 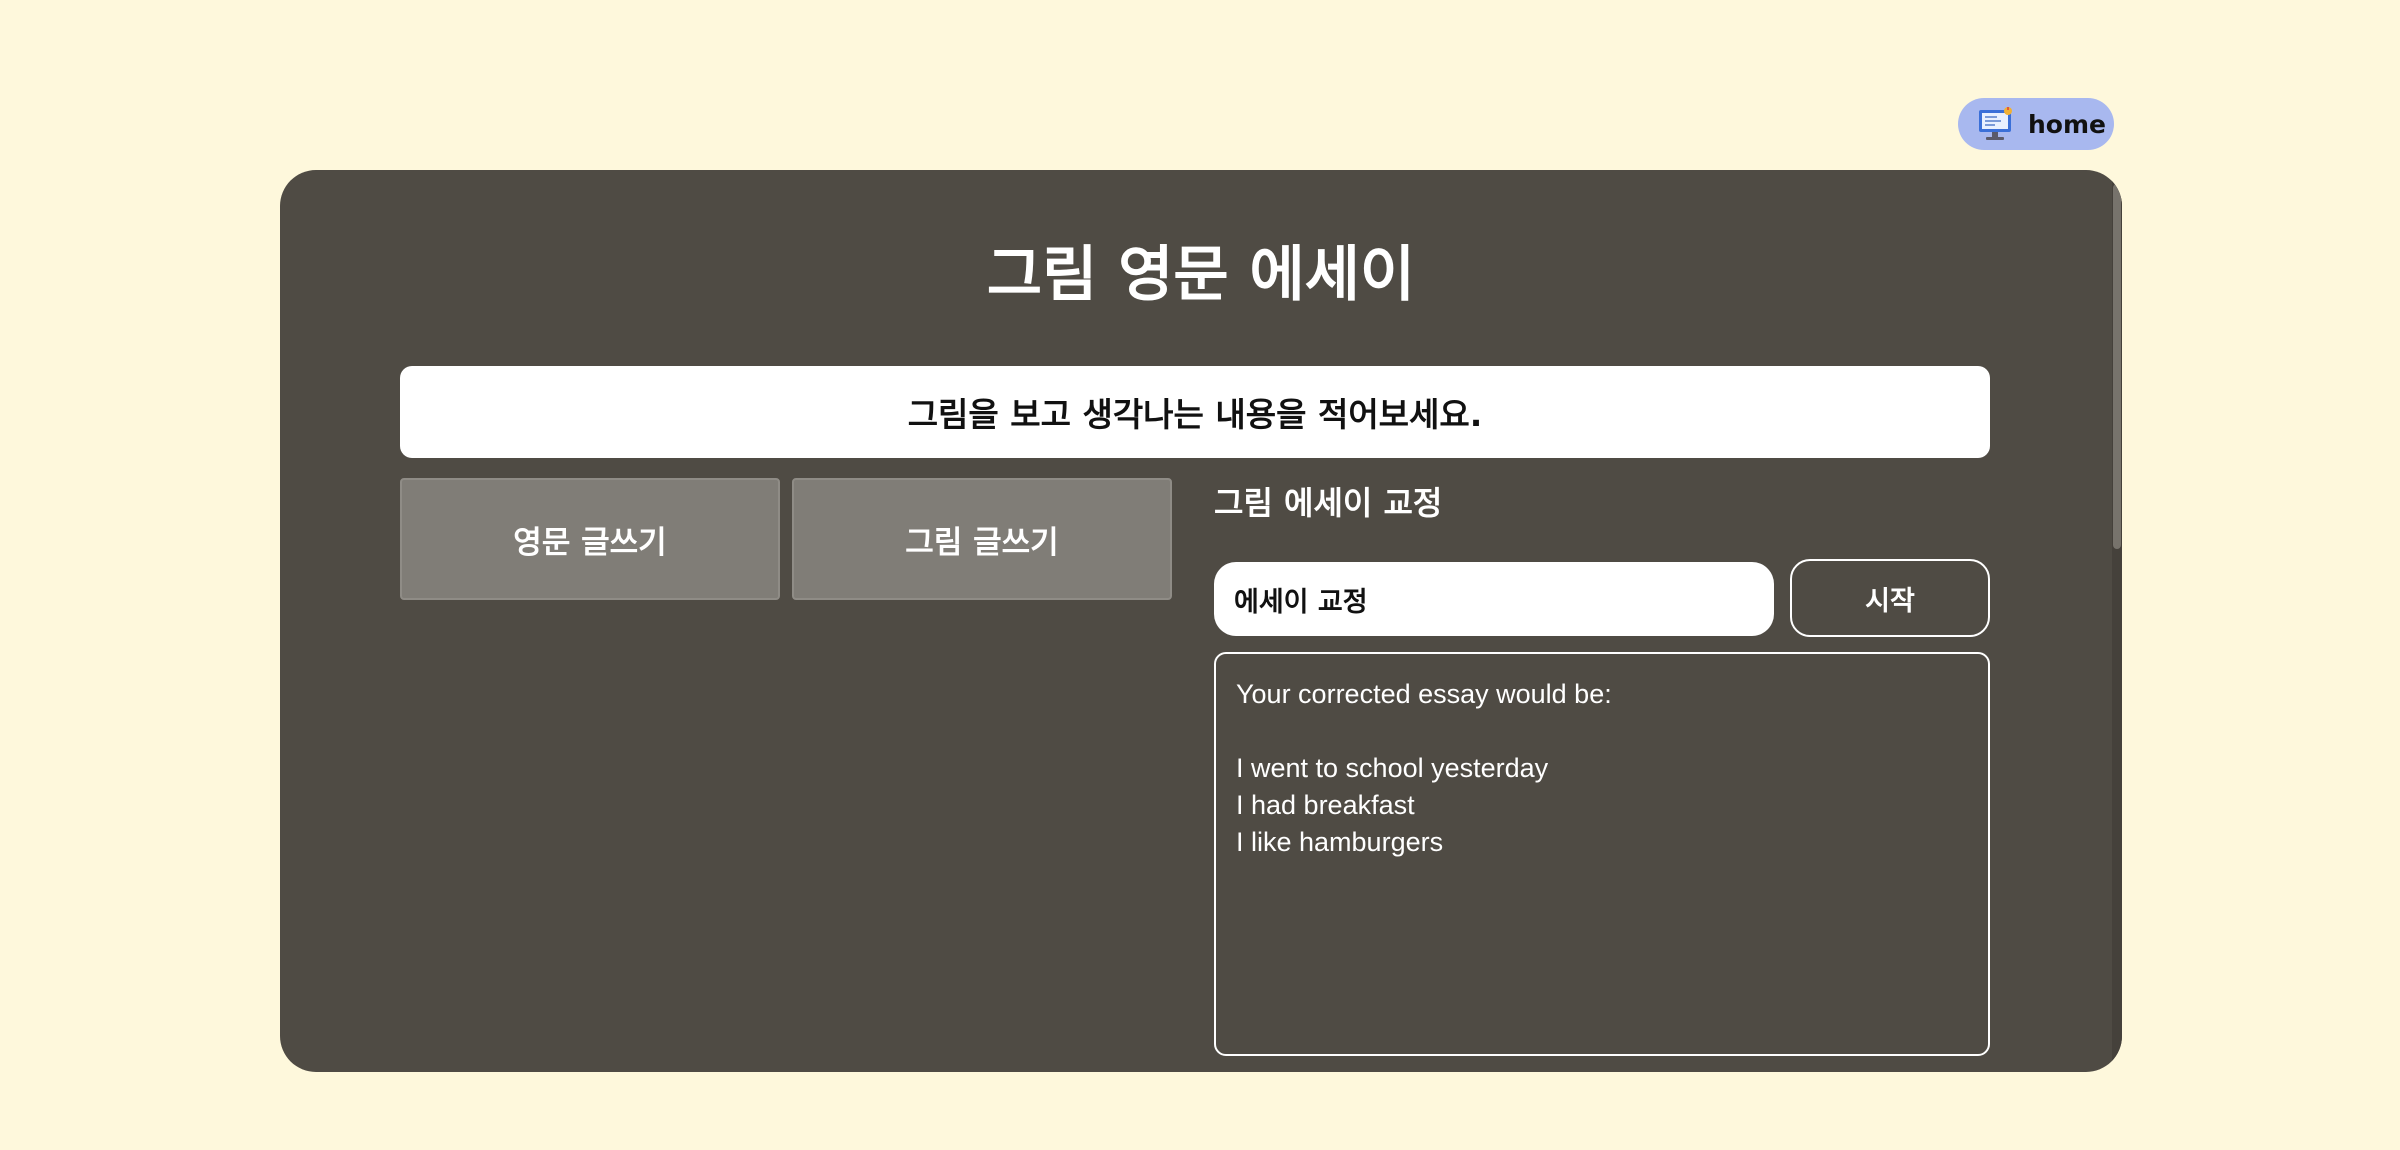 What do you see at coordinates (1392, 768) in the screenshot?
I see `result-line: I went to school yesterday` at bounding box center [1392, 768].